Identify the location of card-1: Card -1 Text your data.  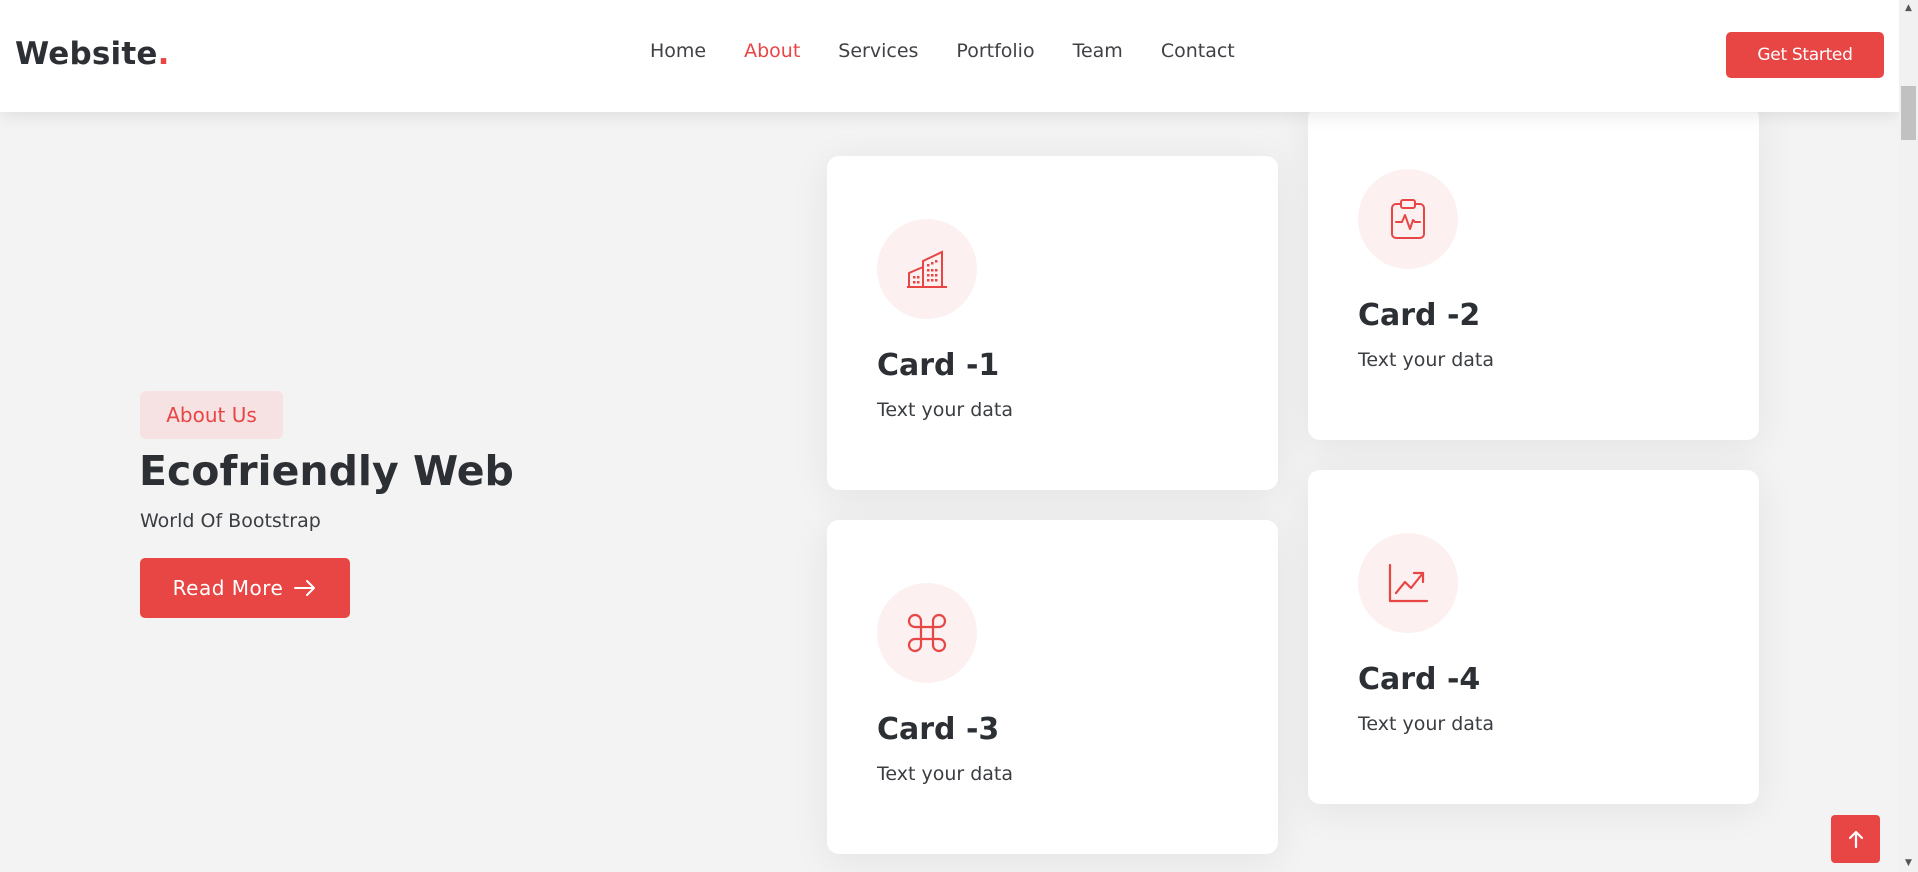
(1052, 323).